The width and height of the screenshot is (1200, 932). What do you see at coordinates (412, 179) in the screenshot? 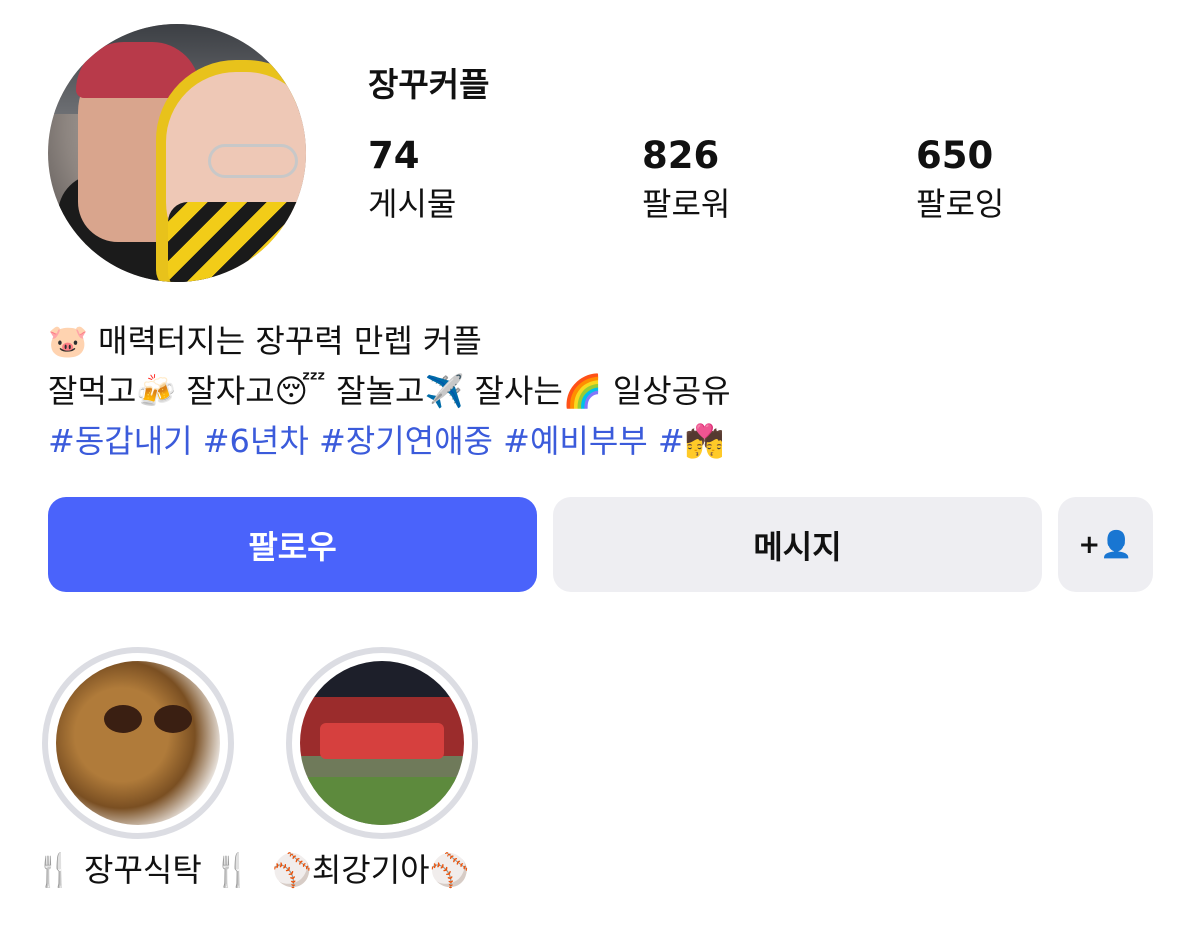
I see `stat-posts: 74 게시물` at bounding box center [412, 179].